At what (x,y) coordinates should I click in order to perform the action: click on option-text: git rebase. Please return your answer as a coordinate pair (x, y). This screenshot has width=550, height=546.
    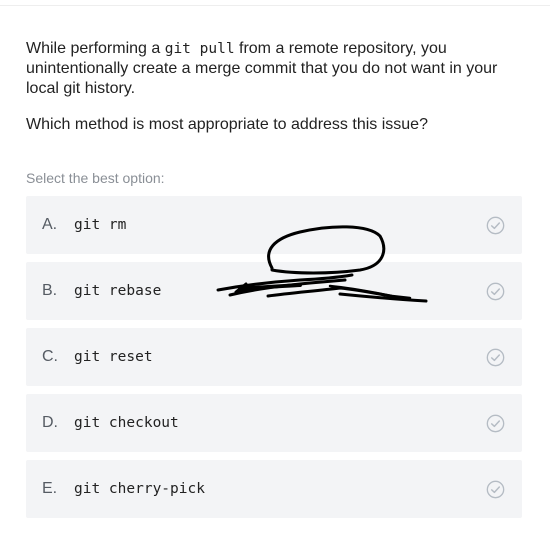
    Looking at the image, I should click on (118, 291).